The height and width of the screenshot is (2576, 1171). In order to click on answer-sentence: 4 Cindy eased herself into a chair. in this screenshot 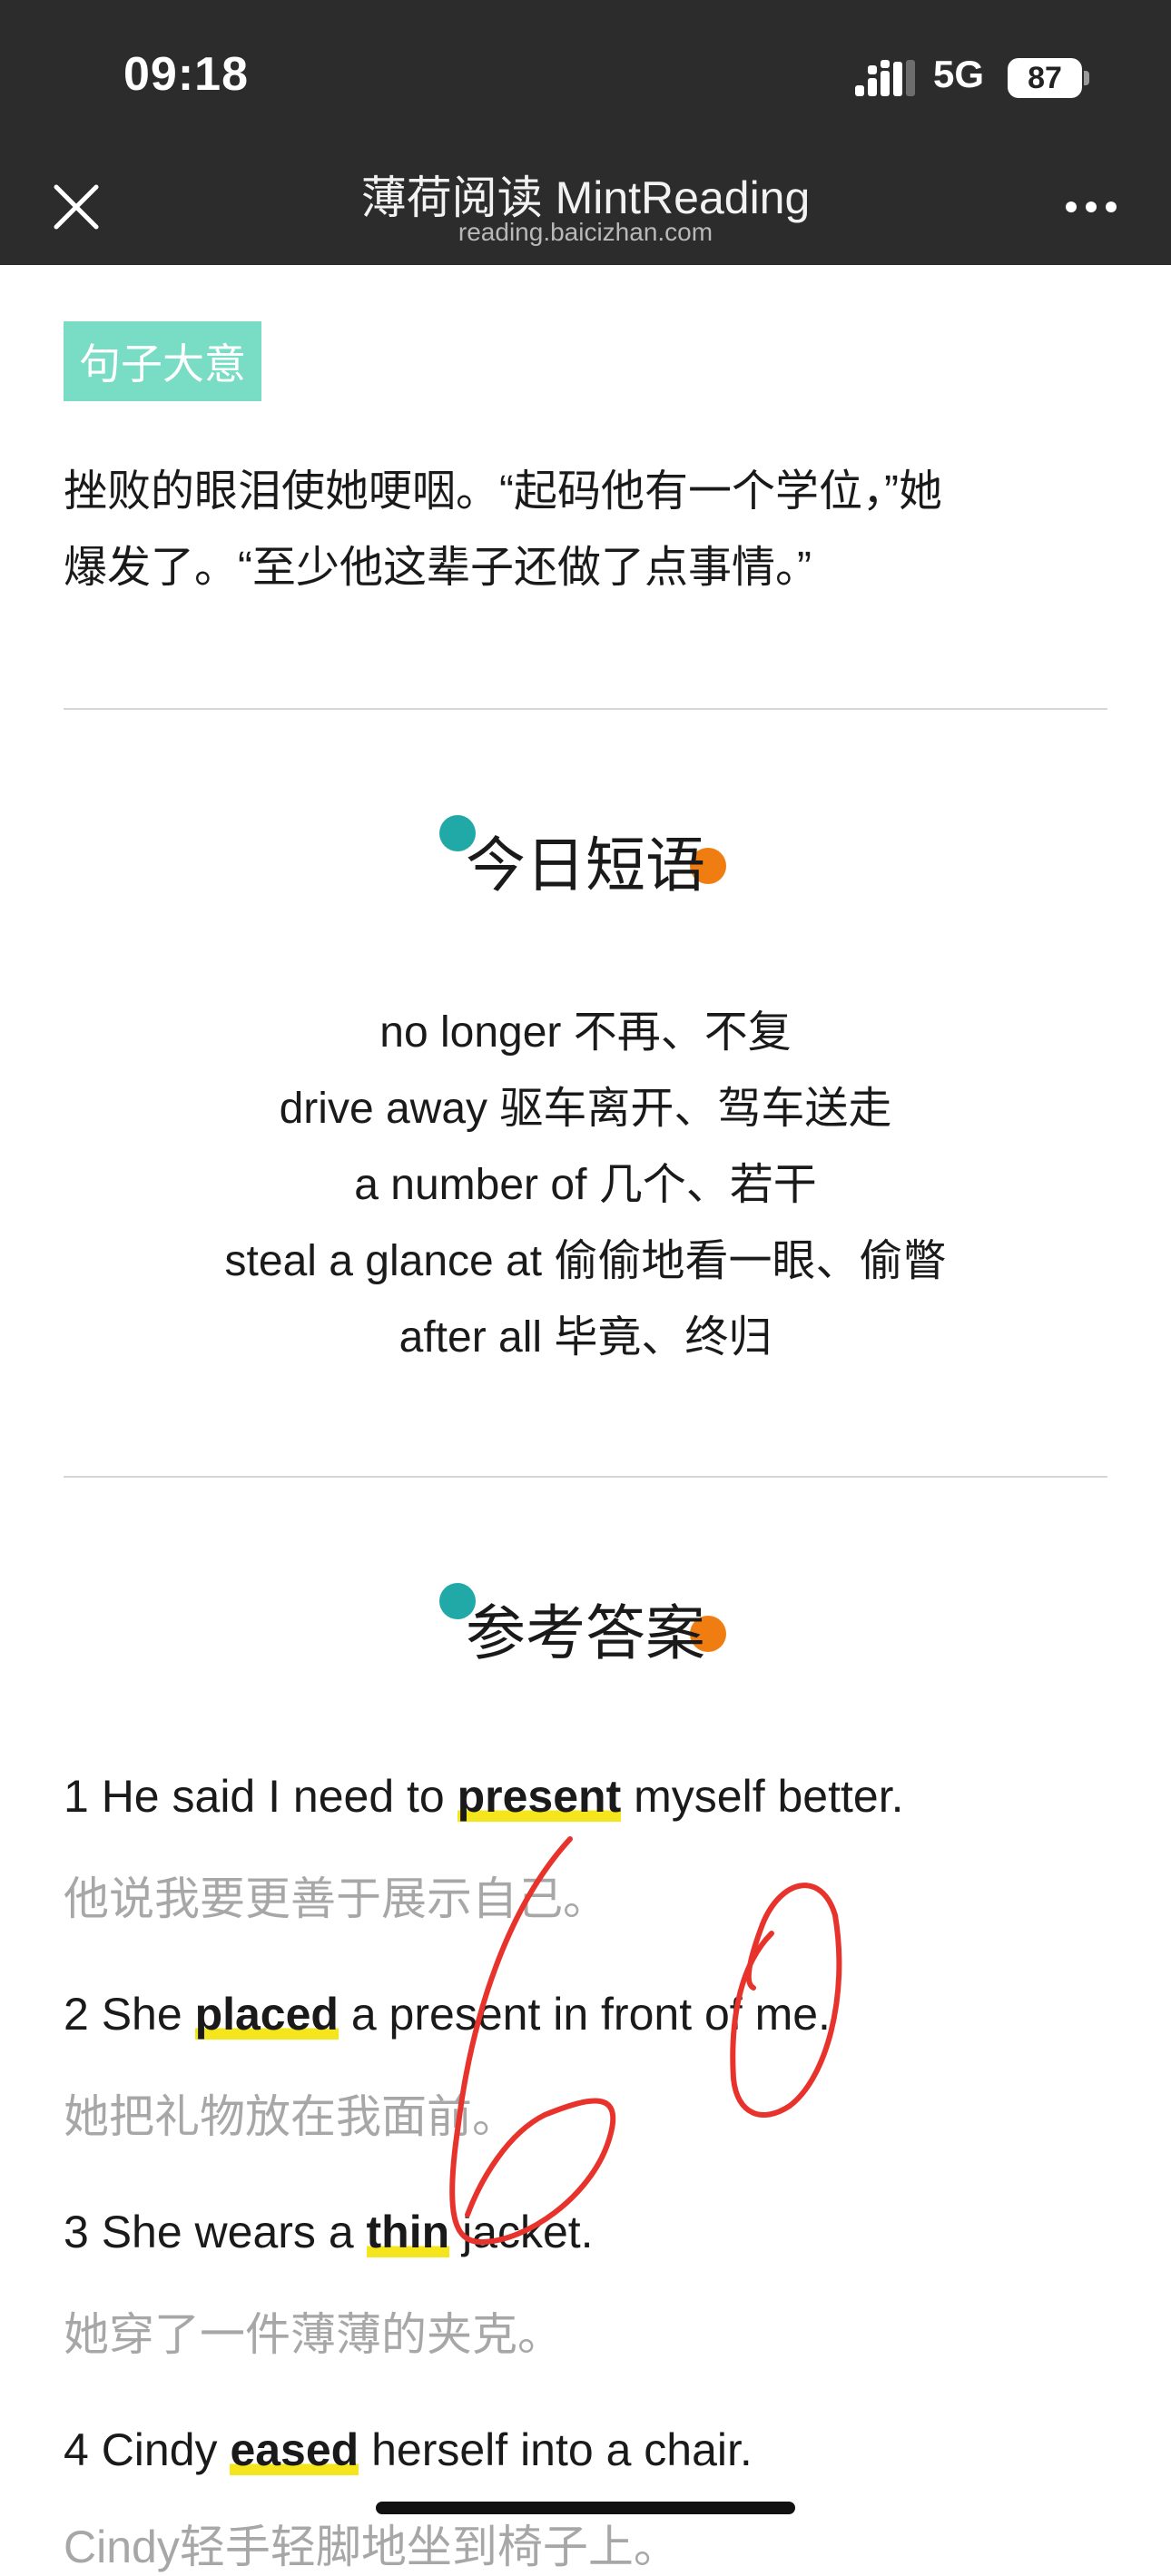, I will do `click(409, 2450)`.